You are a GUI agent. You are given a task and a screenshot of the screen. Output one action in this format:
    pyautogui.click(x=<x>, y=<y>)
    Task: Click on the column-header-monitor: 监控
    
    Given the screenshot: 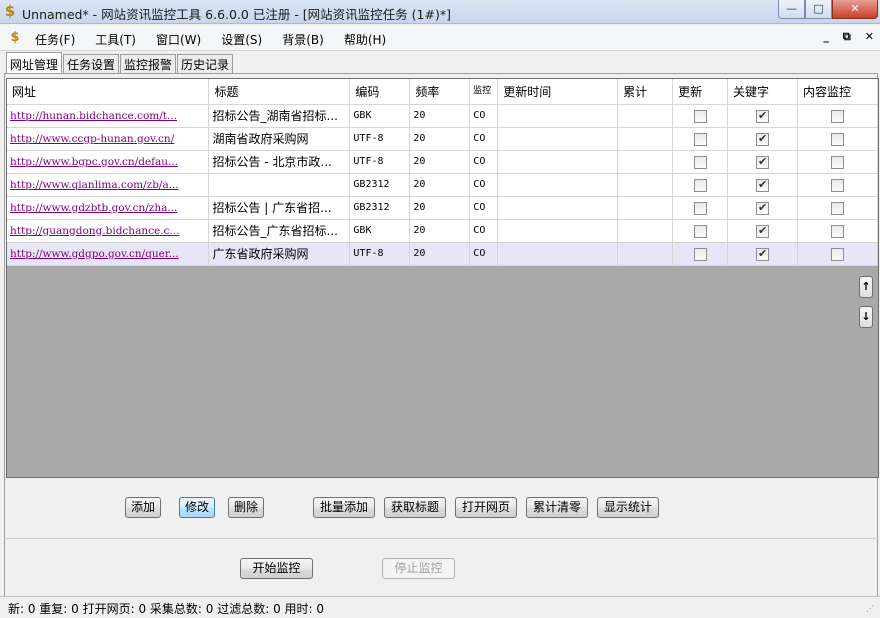 What is the action you would take?
    pyautogui.click(x=484, y=92)
    